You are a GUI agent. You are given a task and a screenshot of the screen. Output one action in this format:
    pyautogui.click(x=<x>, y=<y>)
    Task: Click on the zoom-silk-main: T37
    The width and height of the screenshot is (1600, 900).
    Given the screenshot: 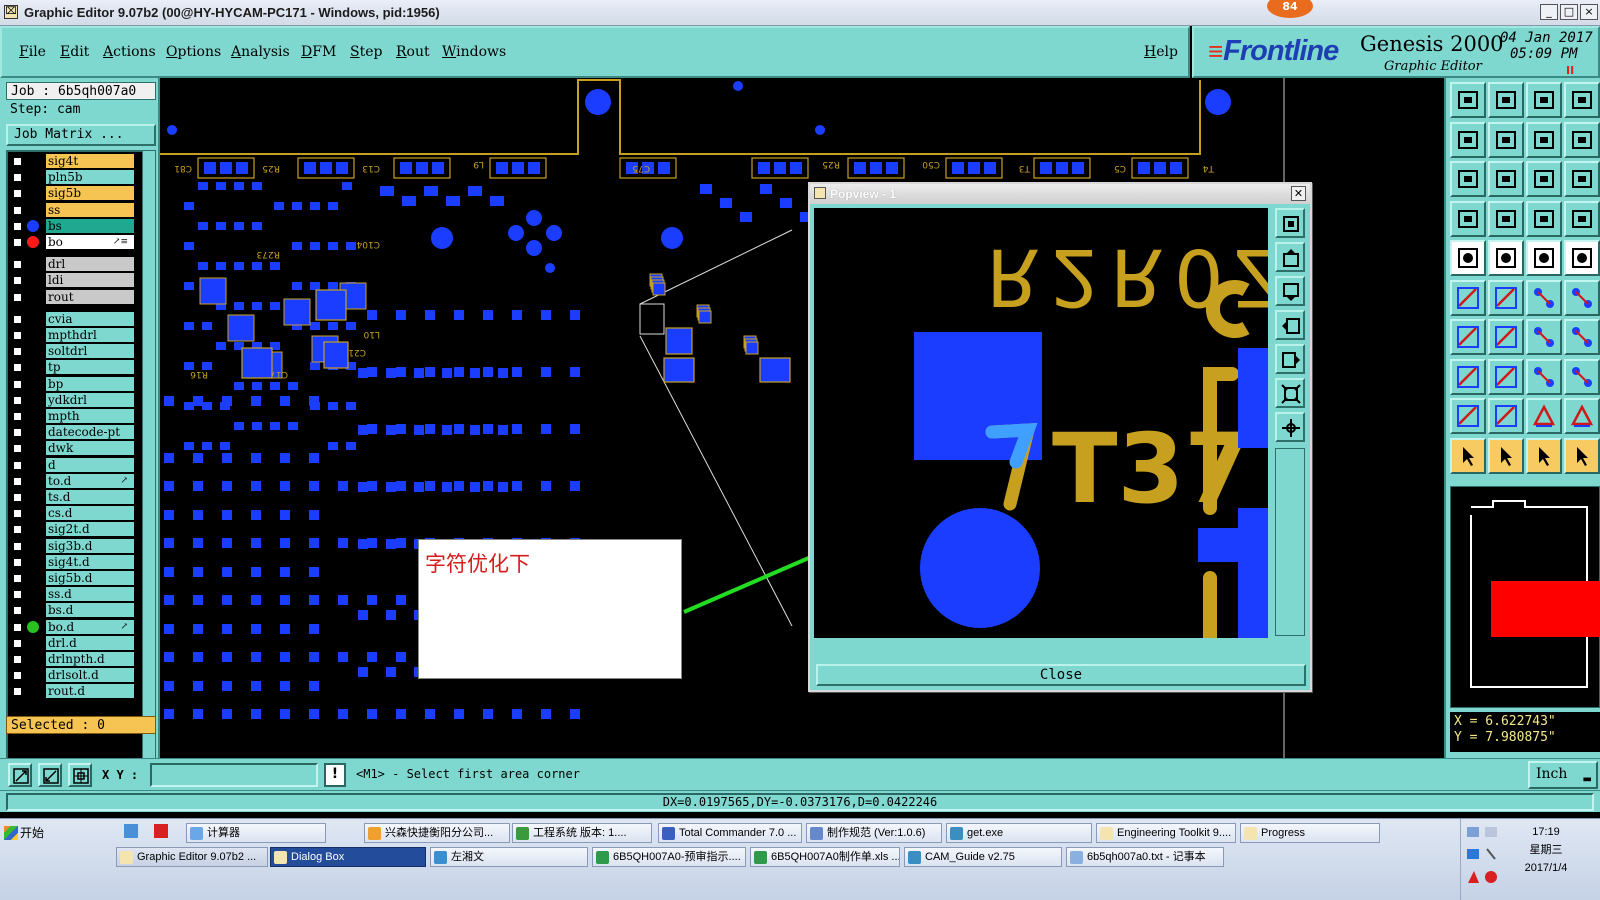 What is the action you would take?
    pyautogui.click(x=1151, y=469)
    